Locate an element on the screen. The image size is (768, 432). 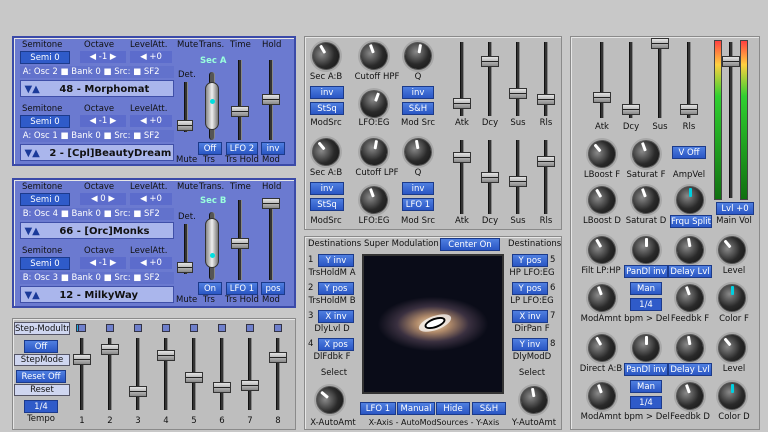
hide-button: Hide is located at coordinates (453, 408).